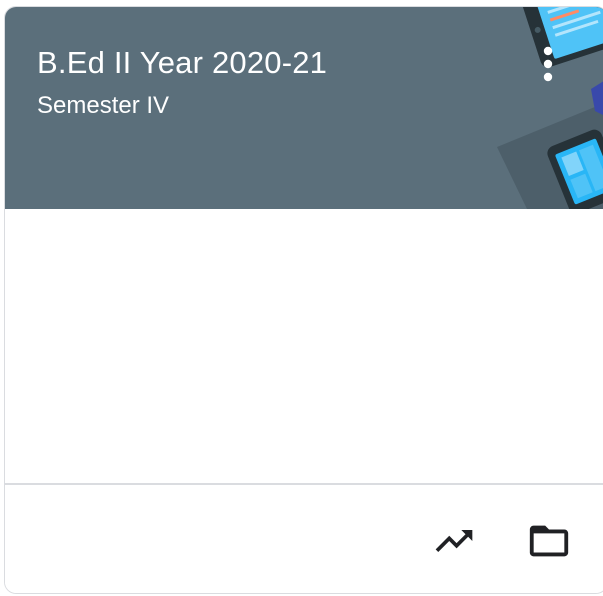 This screenshot has height=596, width=603. Describe the element at coordinates (182, 63) in the screenshot. I see `class-title: B.Ed II Year 2020-21` at that location.